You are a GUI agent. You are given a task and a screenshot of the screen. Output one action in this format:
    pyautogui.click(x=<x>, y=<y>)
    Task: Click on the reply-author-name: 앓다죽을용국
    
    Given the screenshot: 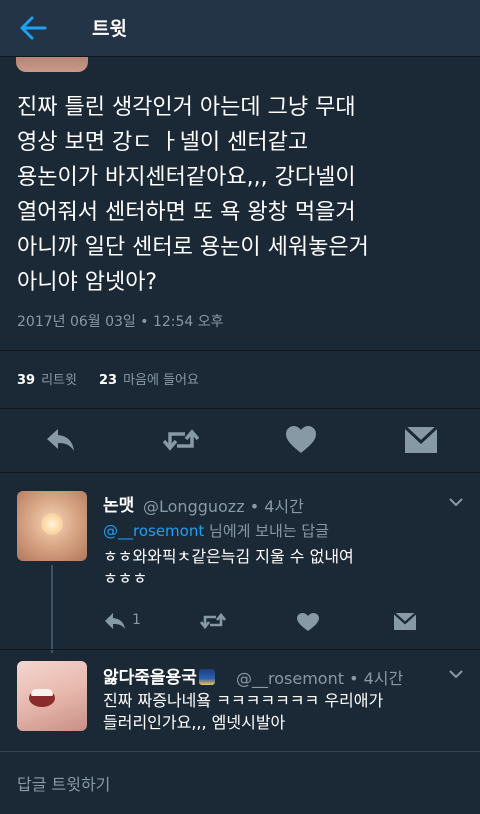 What is the action you would take?
    pyautogui.click(x=159, y=675)
    